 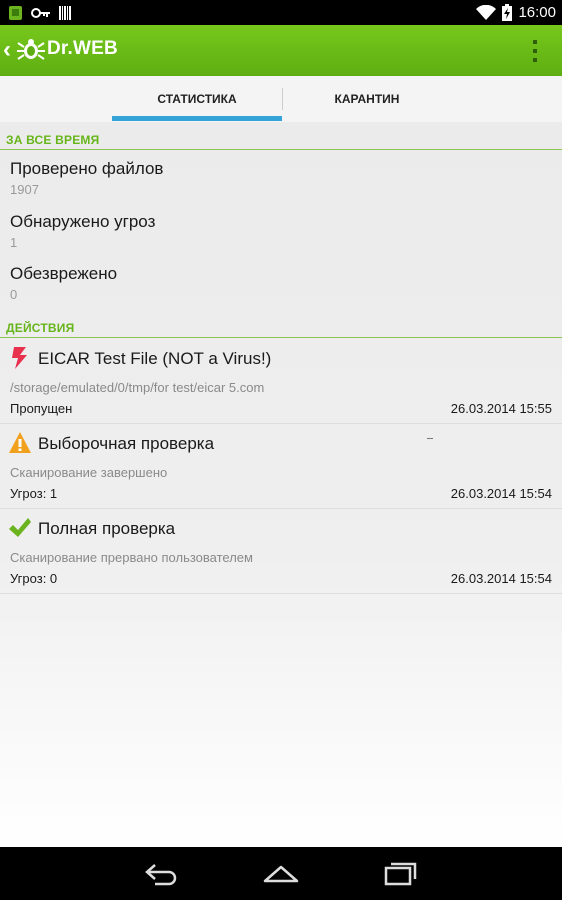 What do you see at coordinates (14, 294) in the screenshot?
I see `stat-value-neutralized: 0` at bounding box center [14, 294].